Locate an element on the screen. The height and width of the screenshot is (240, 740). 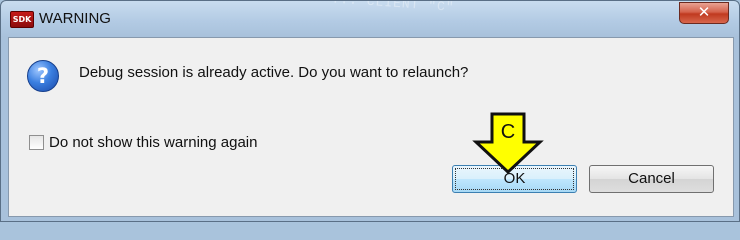
close-button: ✕ is located at coordinates (704, 13).